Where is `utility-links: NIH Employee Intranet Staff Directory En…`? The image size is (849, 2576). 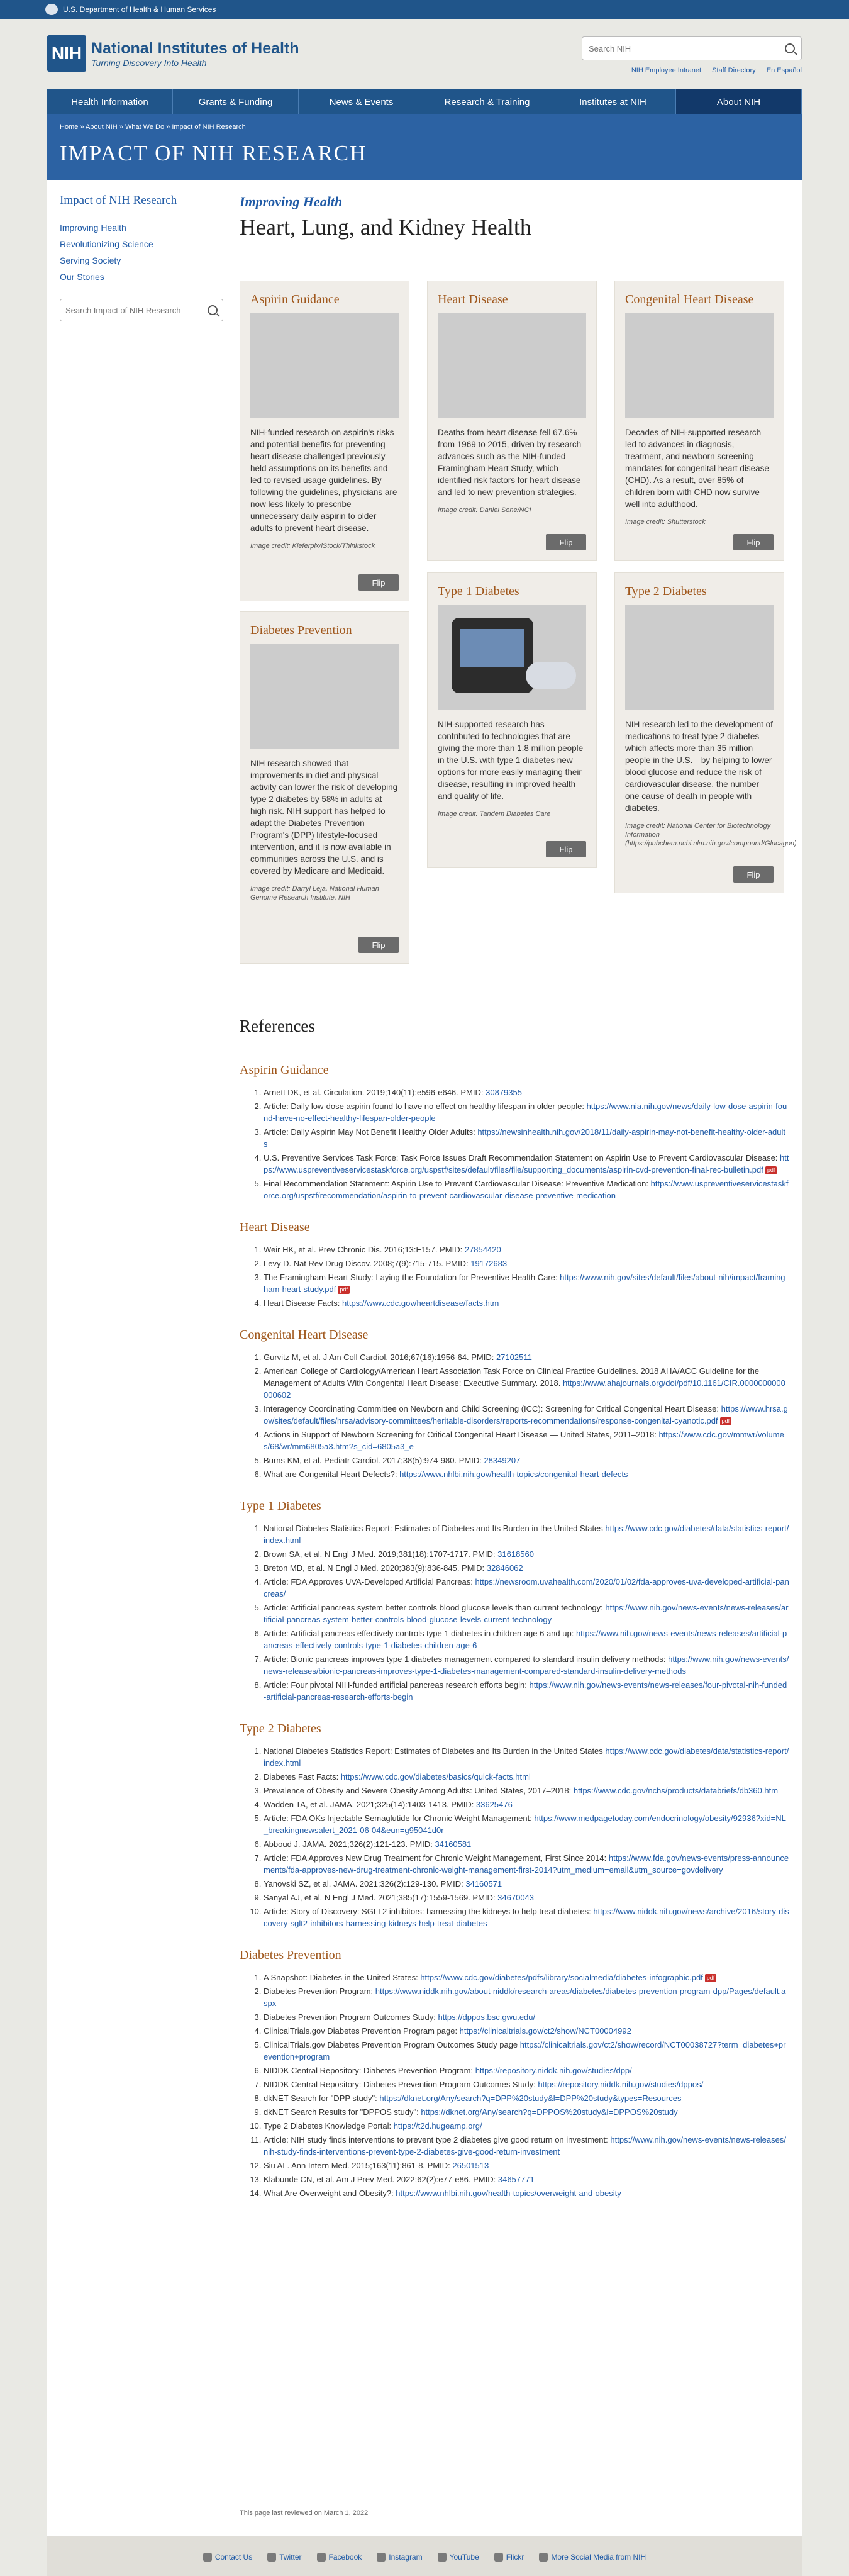 utility-links: NIH Employee Intranet Staff Directory En… is located at coordinates (713, 70).